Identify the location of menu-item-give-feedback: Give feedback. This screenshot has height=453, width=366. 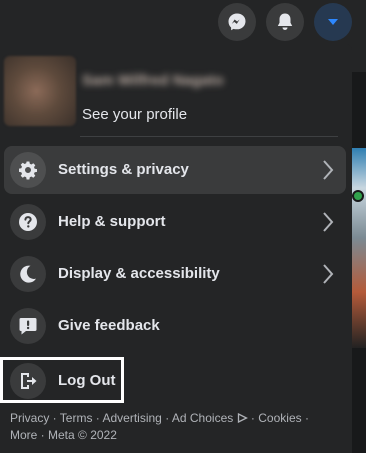
(175, 326).